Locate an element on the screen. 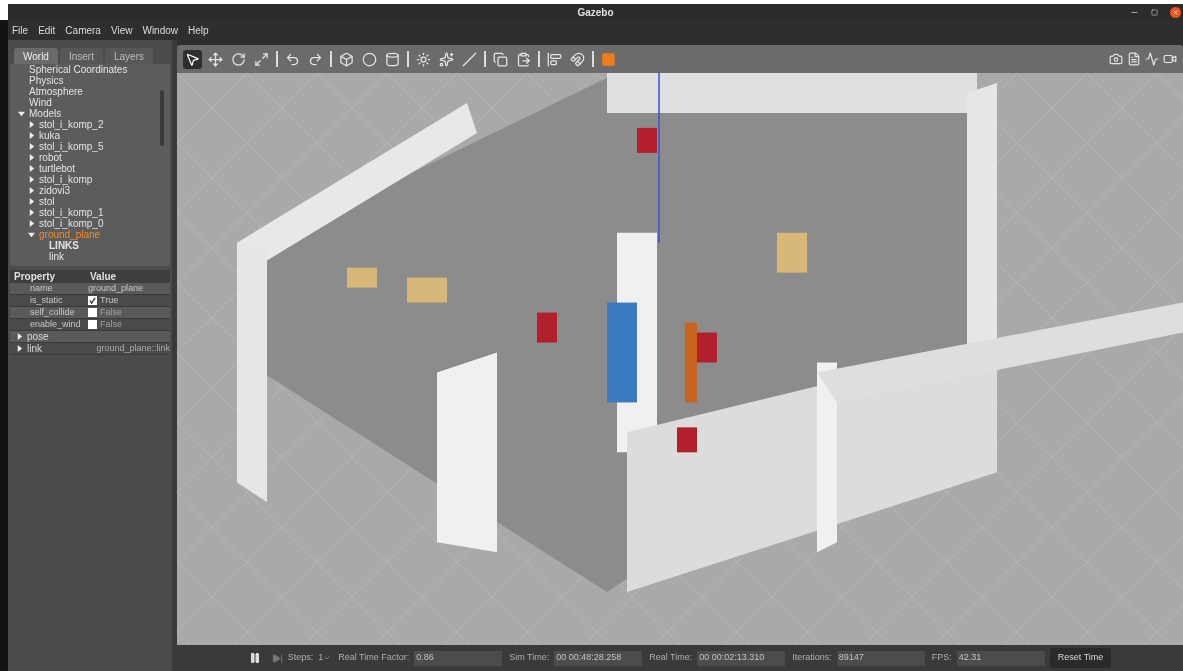 The height and width of the screenshot is (671, 1183). tree-item: stol_i_komp_2 is located at coordinates (71, 124).